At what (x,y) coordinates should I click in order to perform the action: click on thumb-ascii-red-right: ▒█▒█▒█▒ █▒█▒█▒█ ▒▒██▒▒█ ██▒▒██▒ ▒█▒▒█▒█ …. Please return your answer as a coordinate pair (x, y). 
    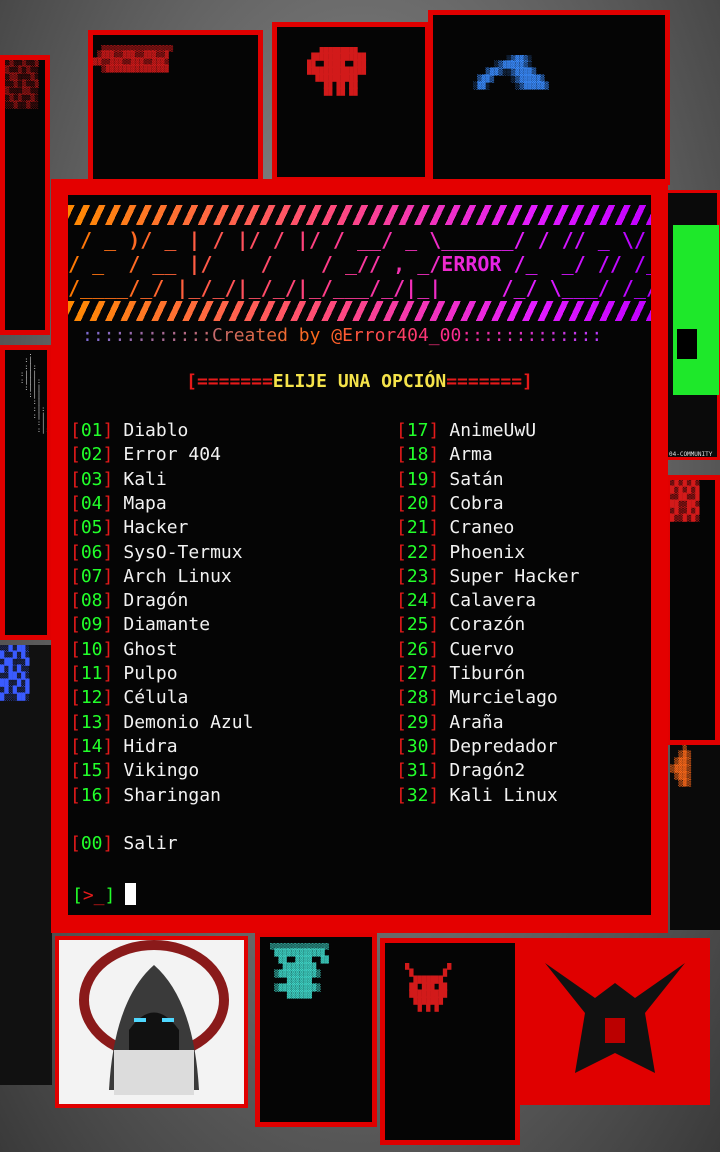
    Looking at the image, I should click on (692, 610).